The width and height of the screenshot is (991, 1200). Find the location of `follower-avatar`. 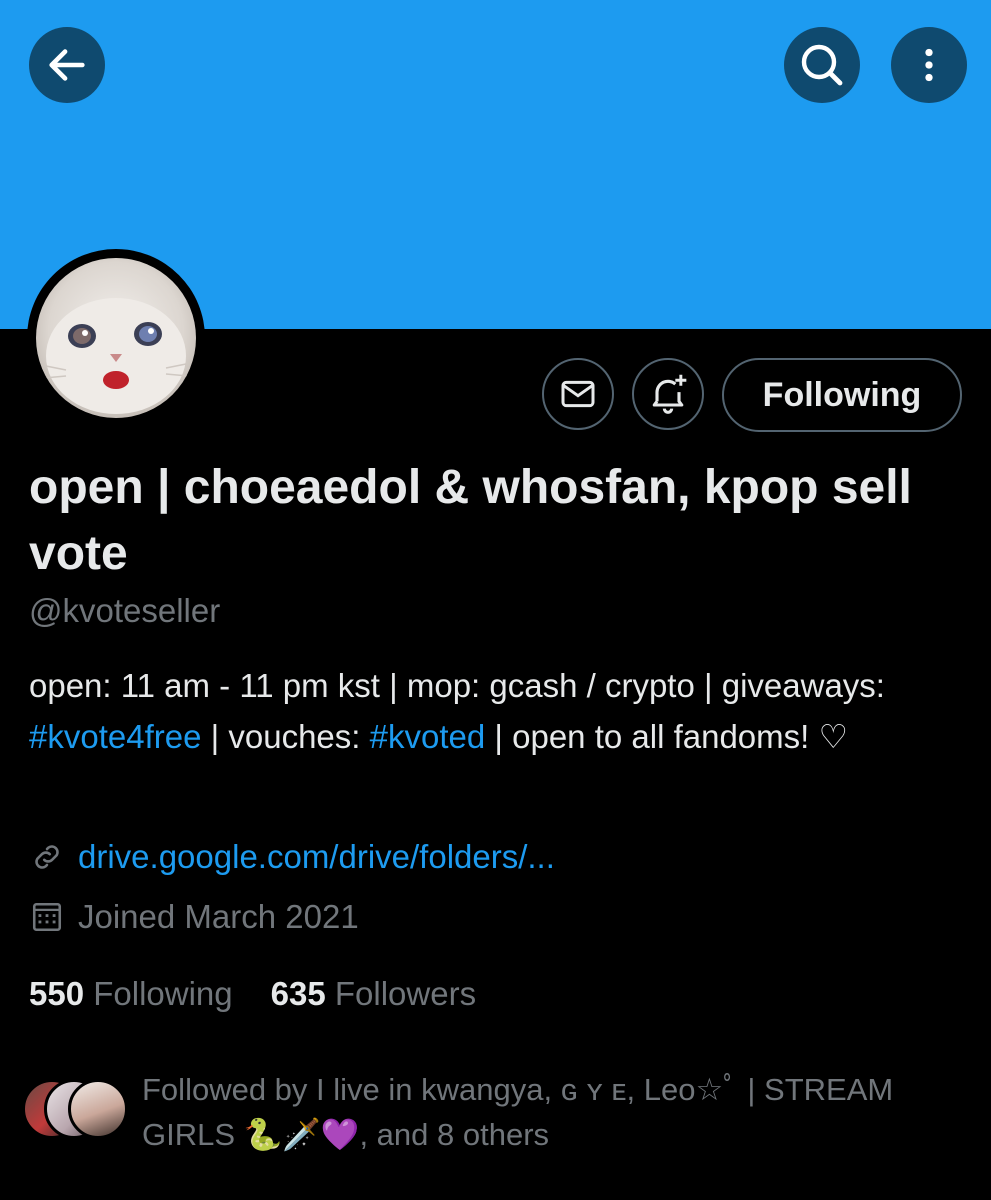

follower-avatar is located at coordinates (98, 1109).